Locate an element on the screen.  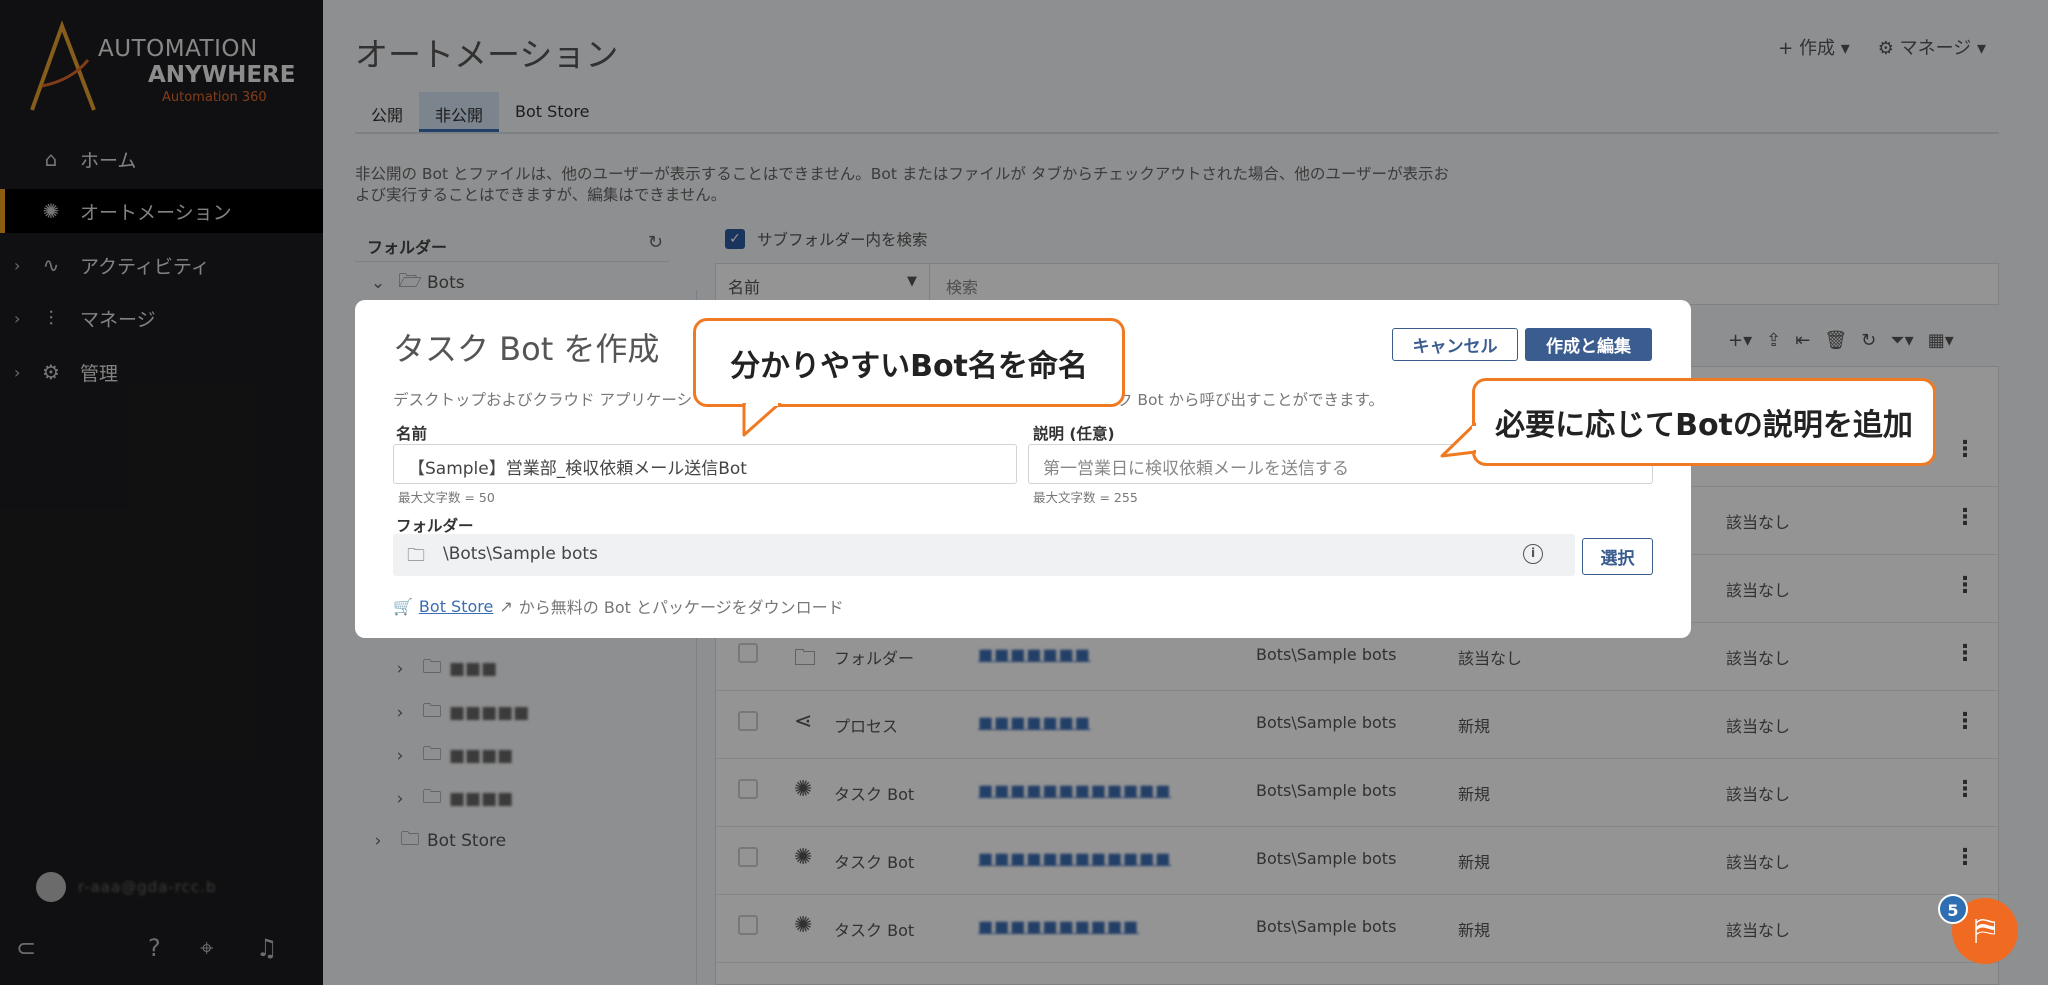
folder-label: フォルダー is located at coordinates (435, 526).